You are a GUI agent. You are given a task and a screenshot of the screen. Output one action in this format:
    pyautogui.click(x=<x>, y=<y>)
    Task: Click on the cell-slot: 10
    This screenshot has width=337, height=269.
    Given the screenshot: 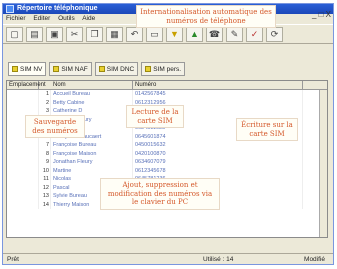 What is the action you would take?
    pyautogui.click(x=45, y=170)
    